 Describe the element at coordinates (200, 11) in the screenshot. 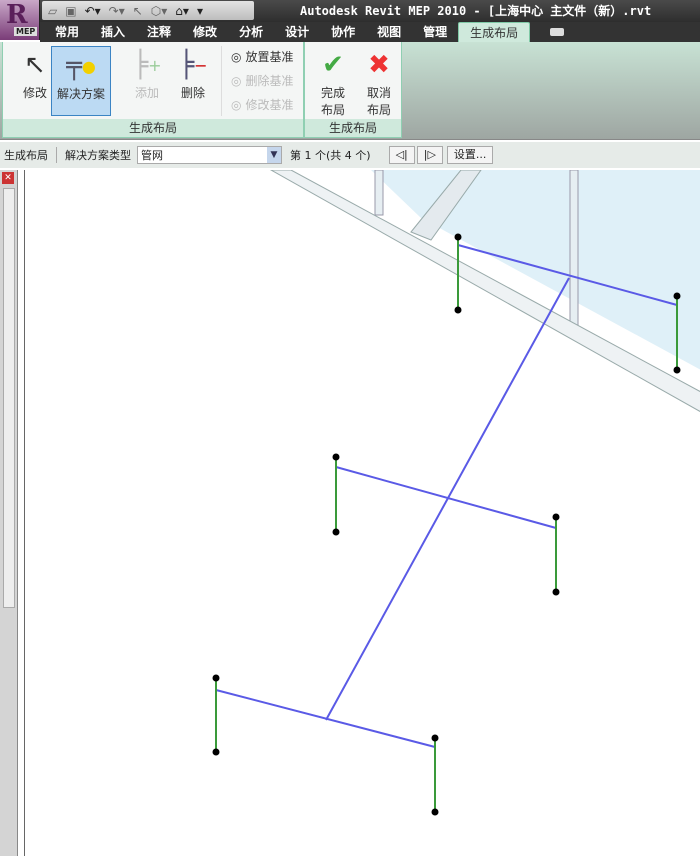

I see `customize-icon: ▾` at that location.